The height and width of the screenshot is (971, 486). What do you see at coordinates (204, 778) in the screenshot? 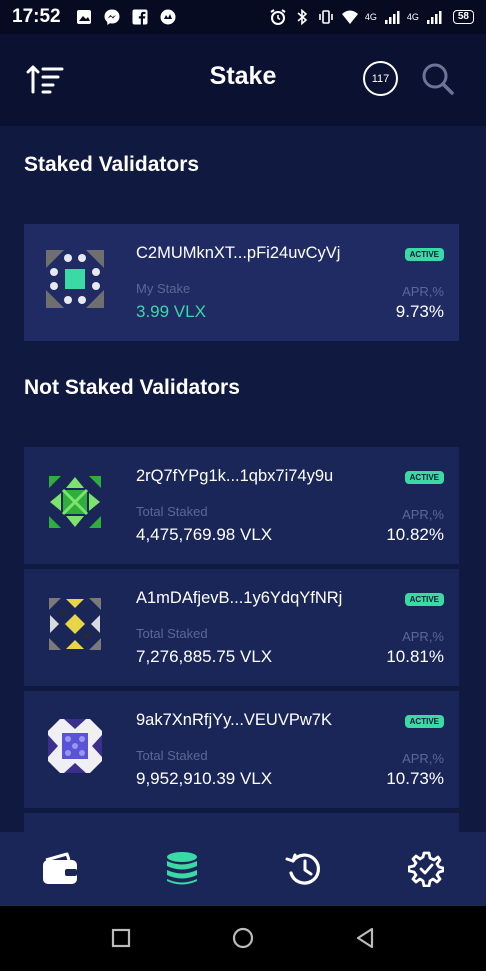
I see `stake-amount: 9,952,910.39 VLX` at bounding box center [204, 778].